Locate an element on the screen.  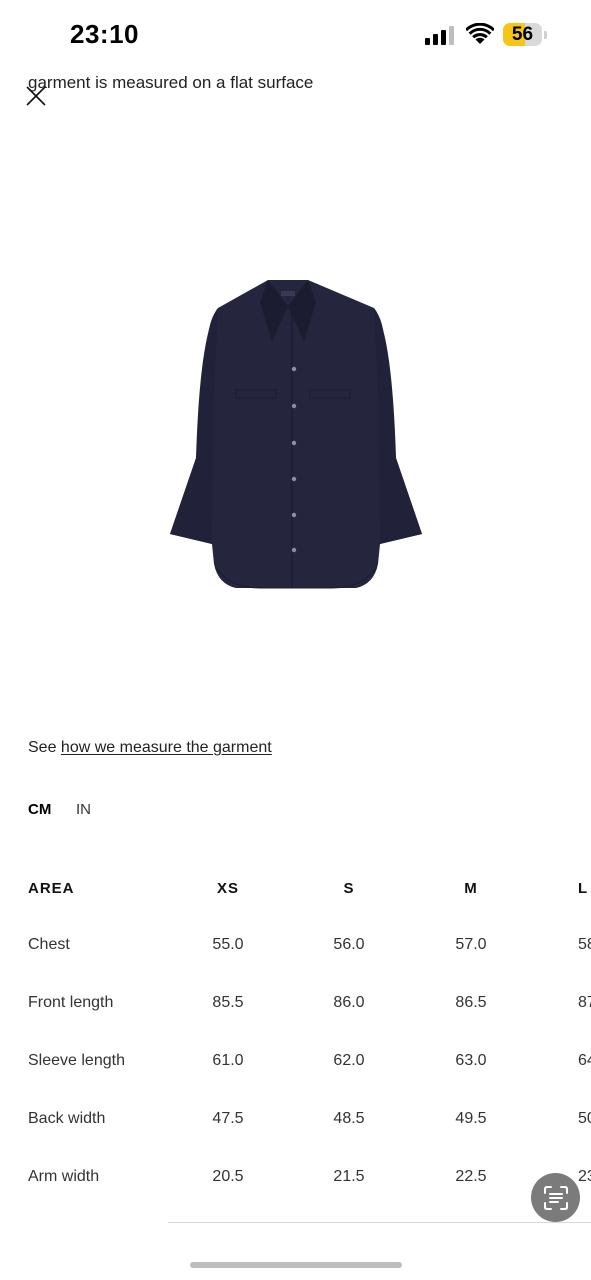
home-indicator is located at coordinates (296, 1265).